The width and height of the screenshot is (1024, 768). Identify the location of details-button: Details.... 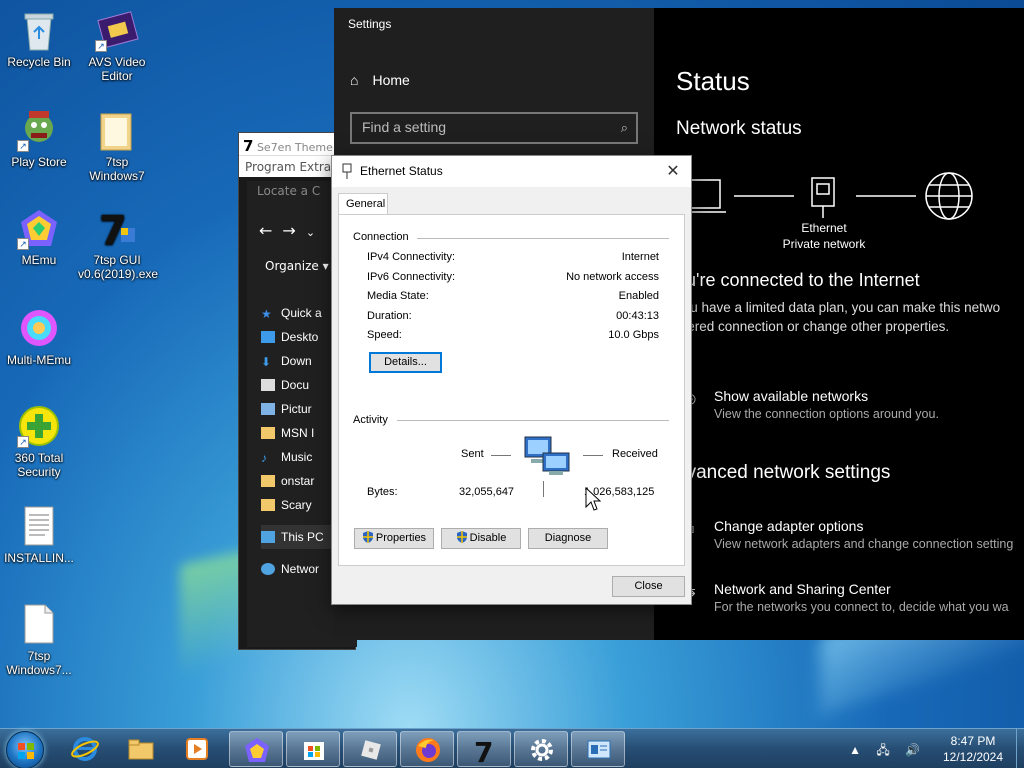
(405, 362).